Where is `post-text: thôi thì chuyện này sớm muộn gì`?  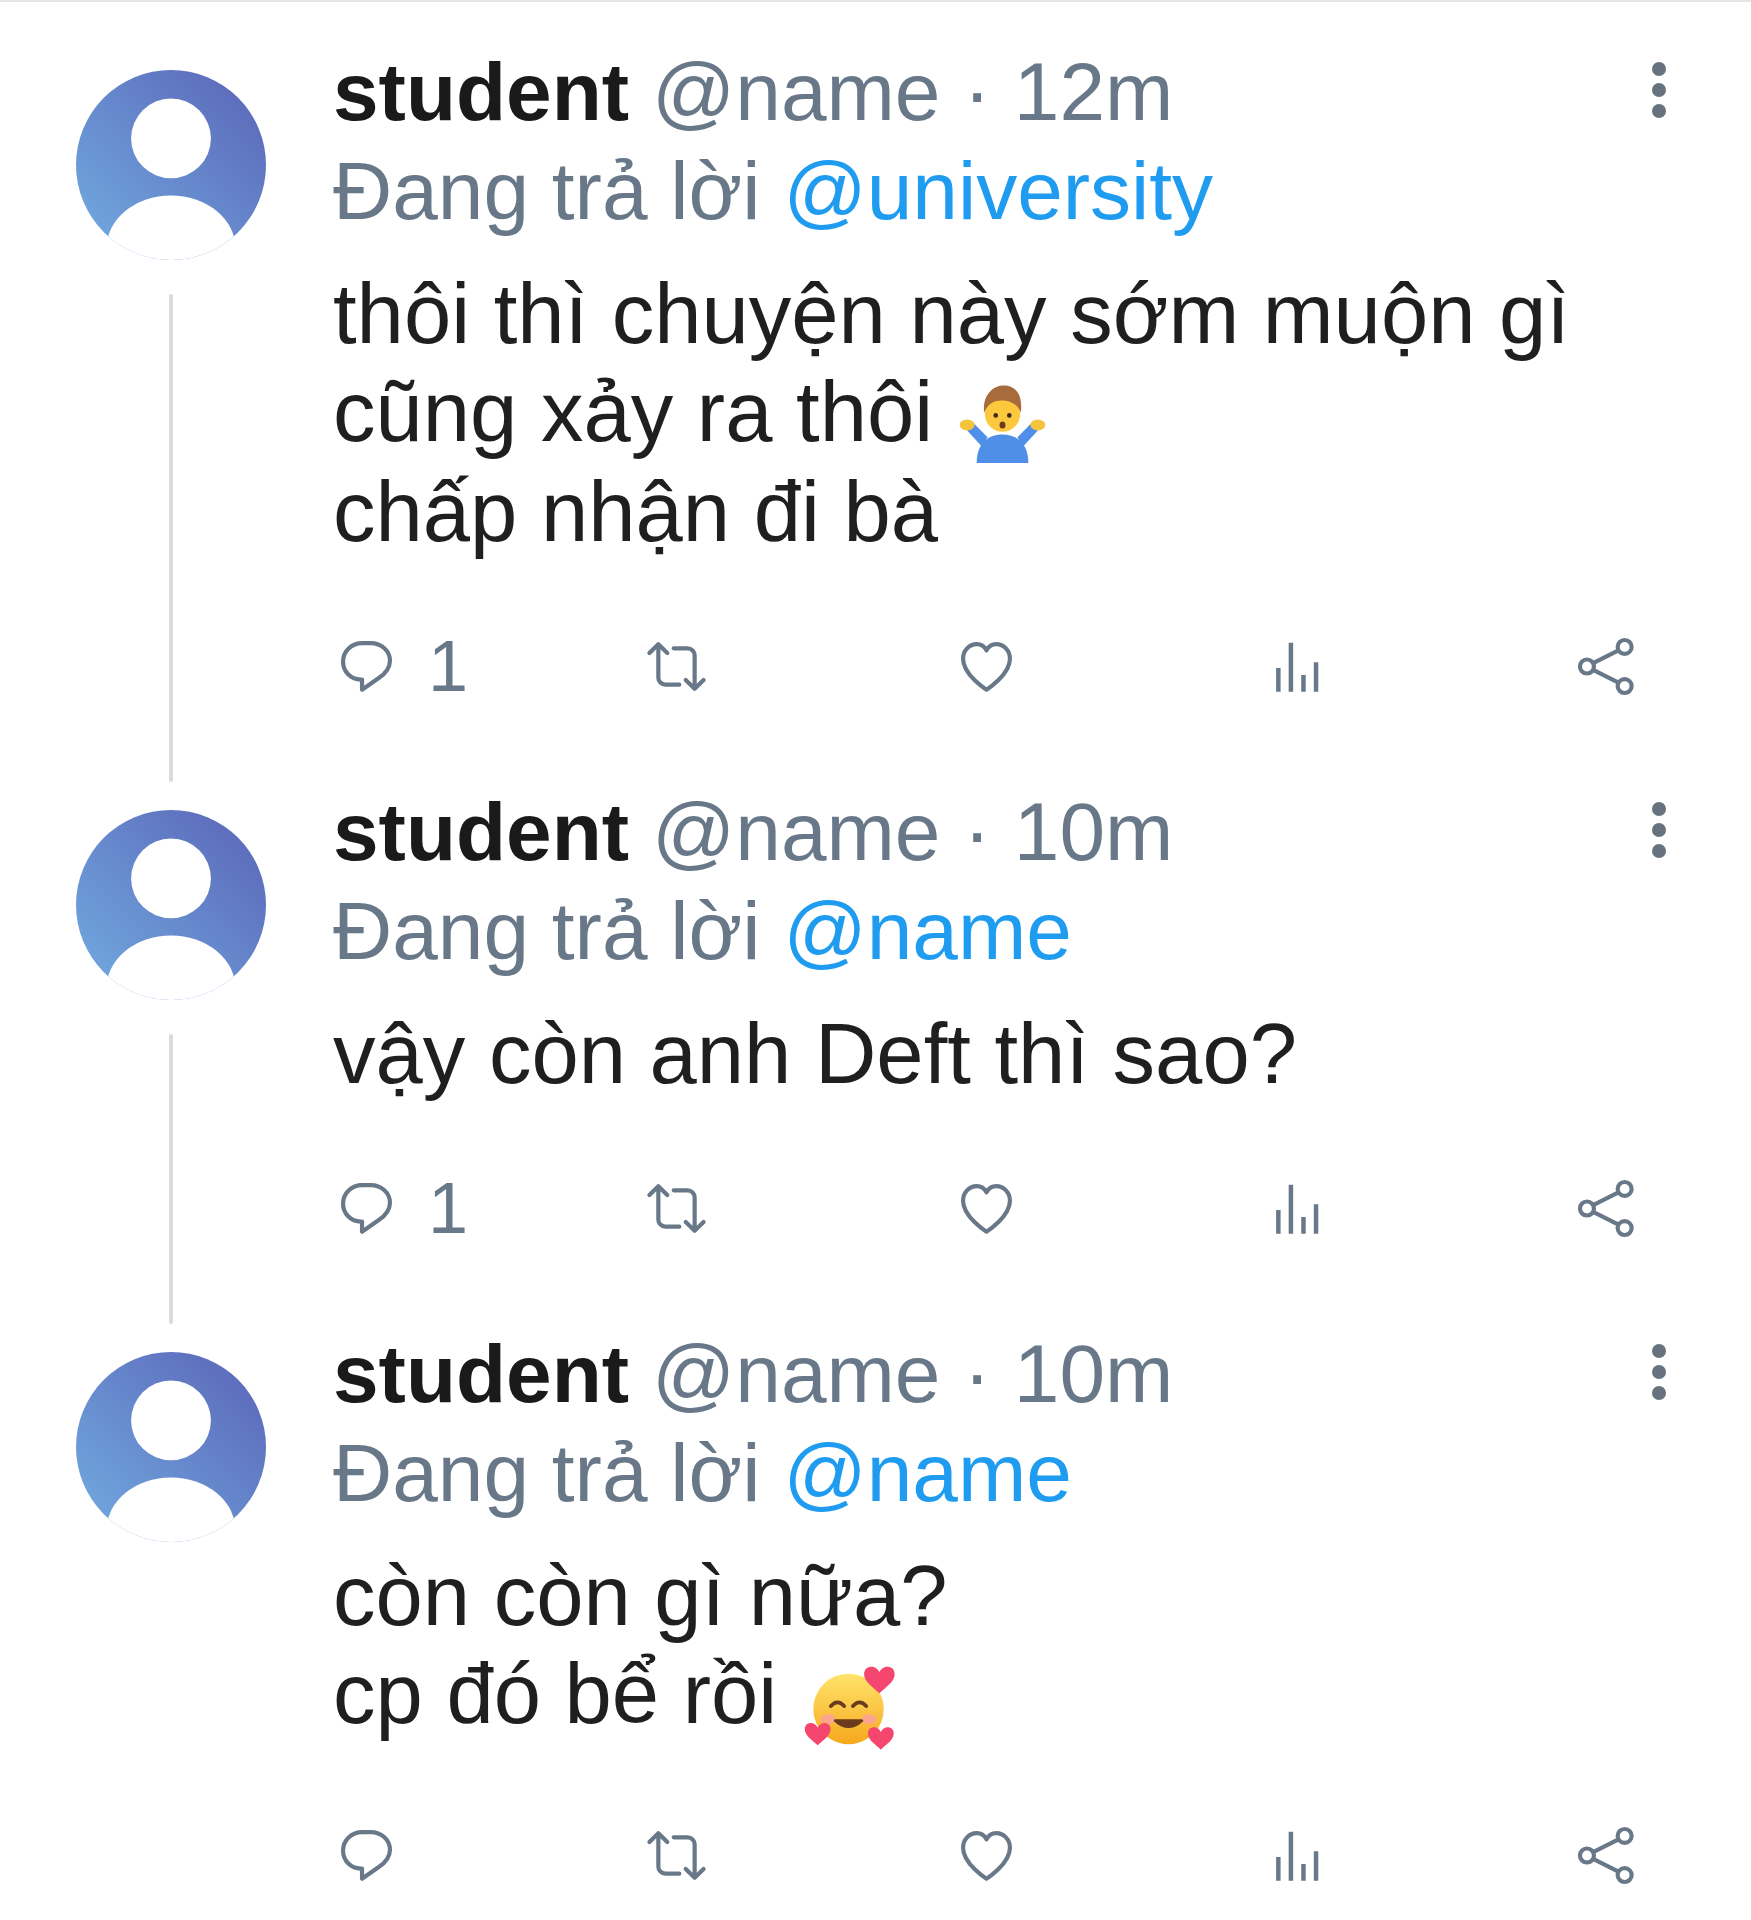
post-text: thôi thì chuyện này sớm muộn gì is located at coordinates (951, 314).